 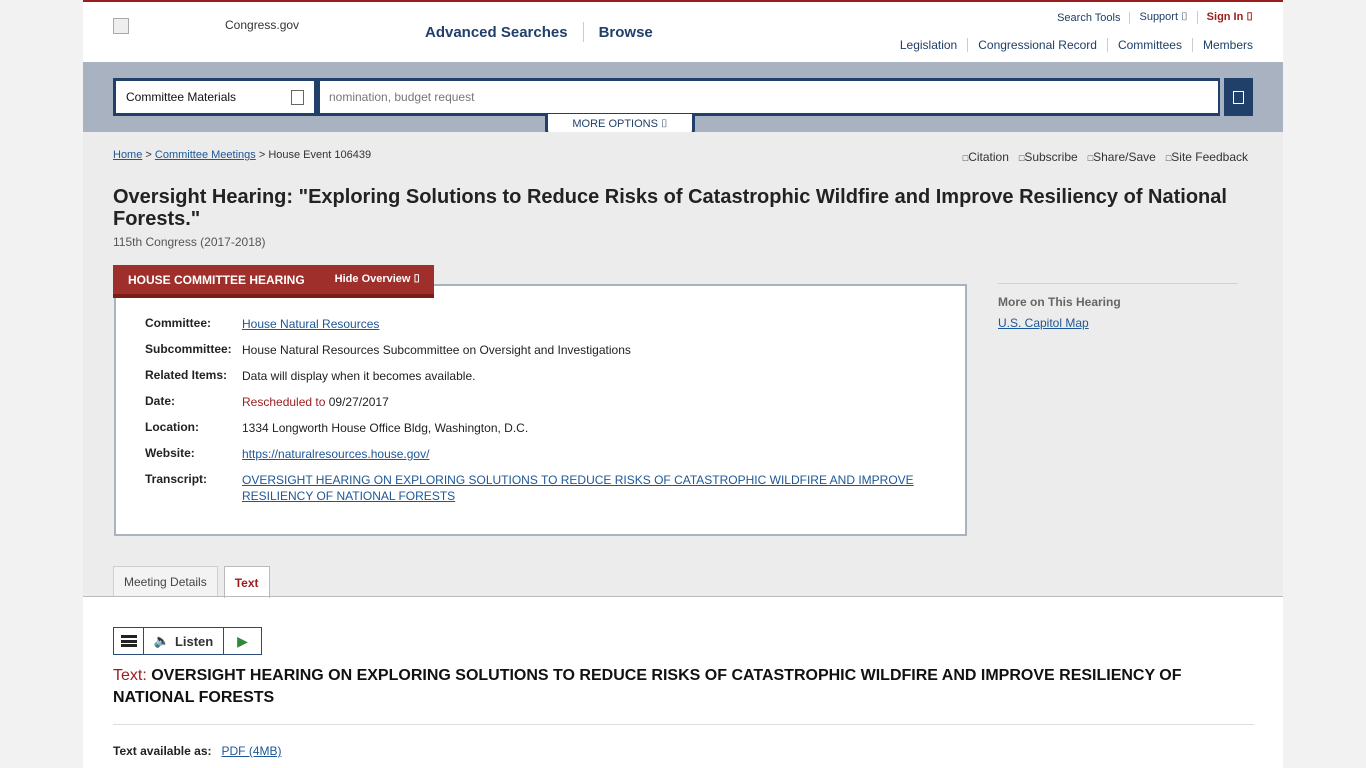 I want to click on nav-committees: Committees, so click(x=1150, y=45).